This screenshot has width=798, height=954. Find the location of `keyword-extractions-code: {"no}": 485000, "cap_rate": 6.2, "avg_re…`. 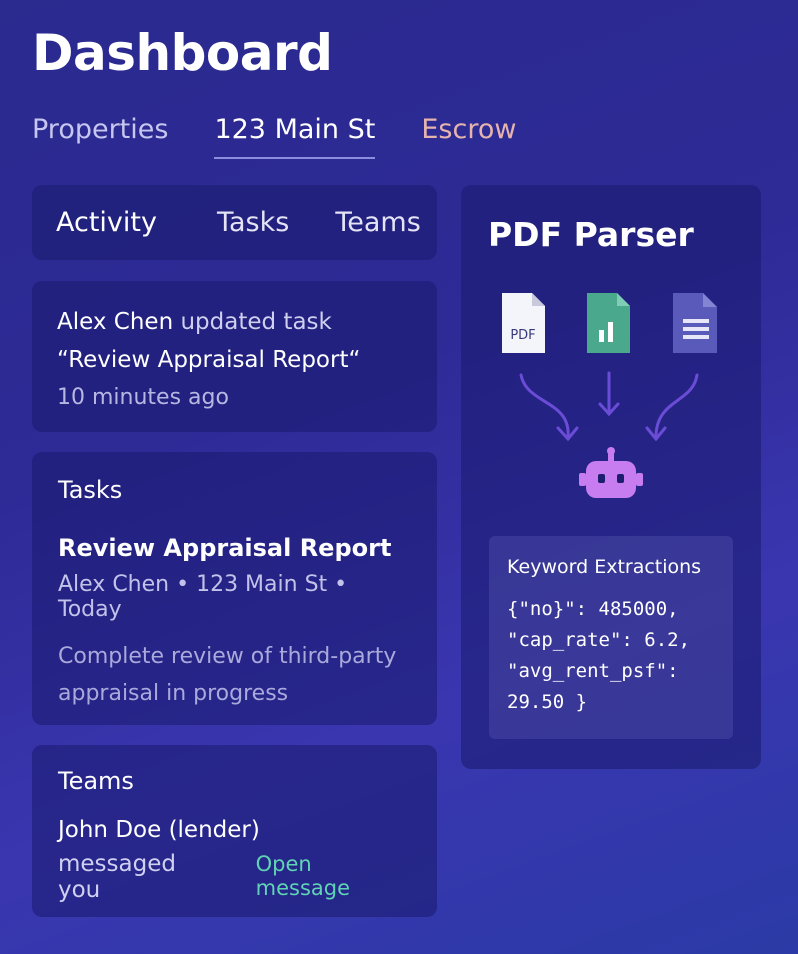

keyword-extractions-code: {"no}": 485000, "cap_rate": 6.2, "avg_re… is located at coordinates (599, 655).